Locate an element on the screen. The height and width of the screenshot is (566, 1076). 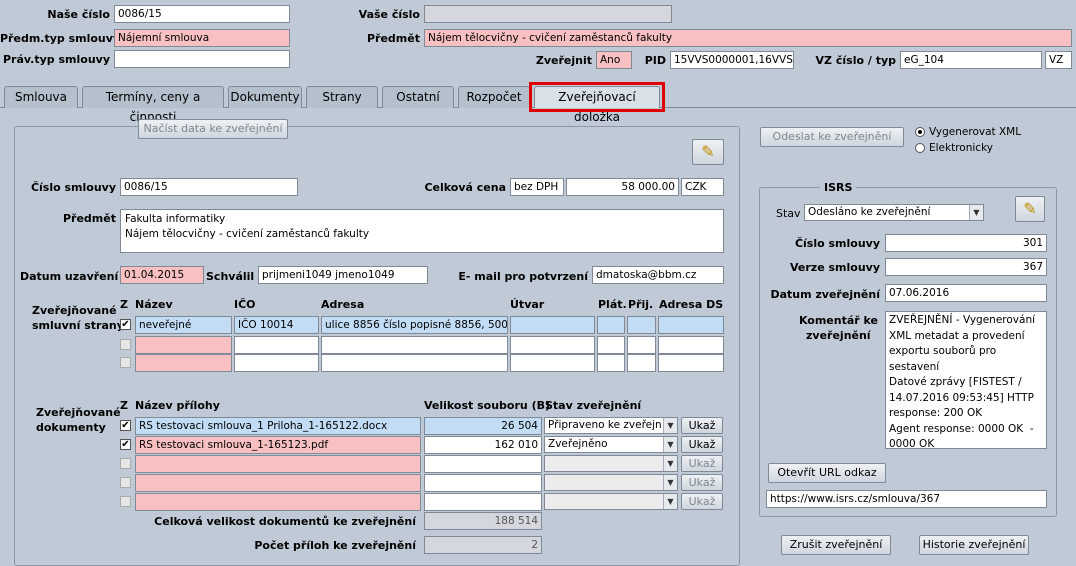
nase-cislo-field: 0086/15 is located at coordinates (202, 14).